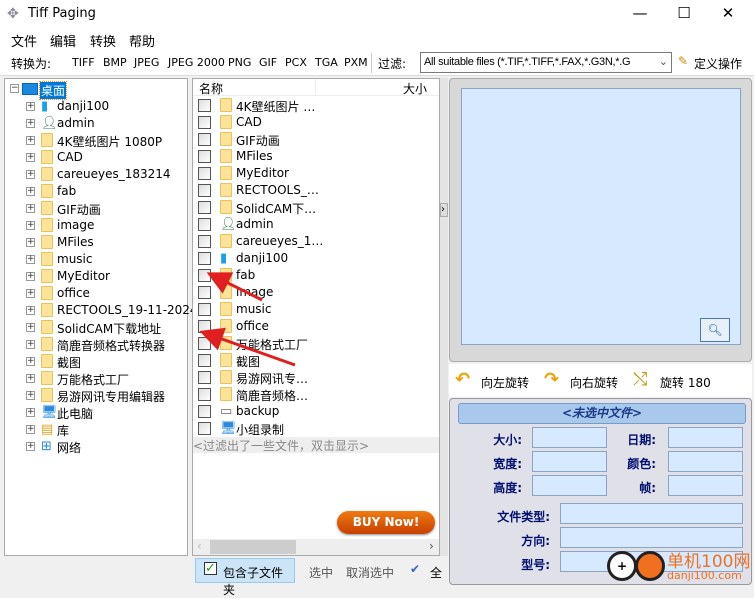 This screenshot has width=754, height=598. I want to click on column-name-header: 名称, so click(211, 88).